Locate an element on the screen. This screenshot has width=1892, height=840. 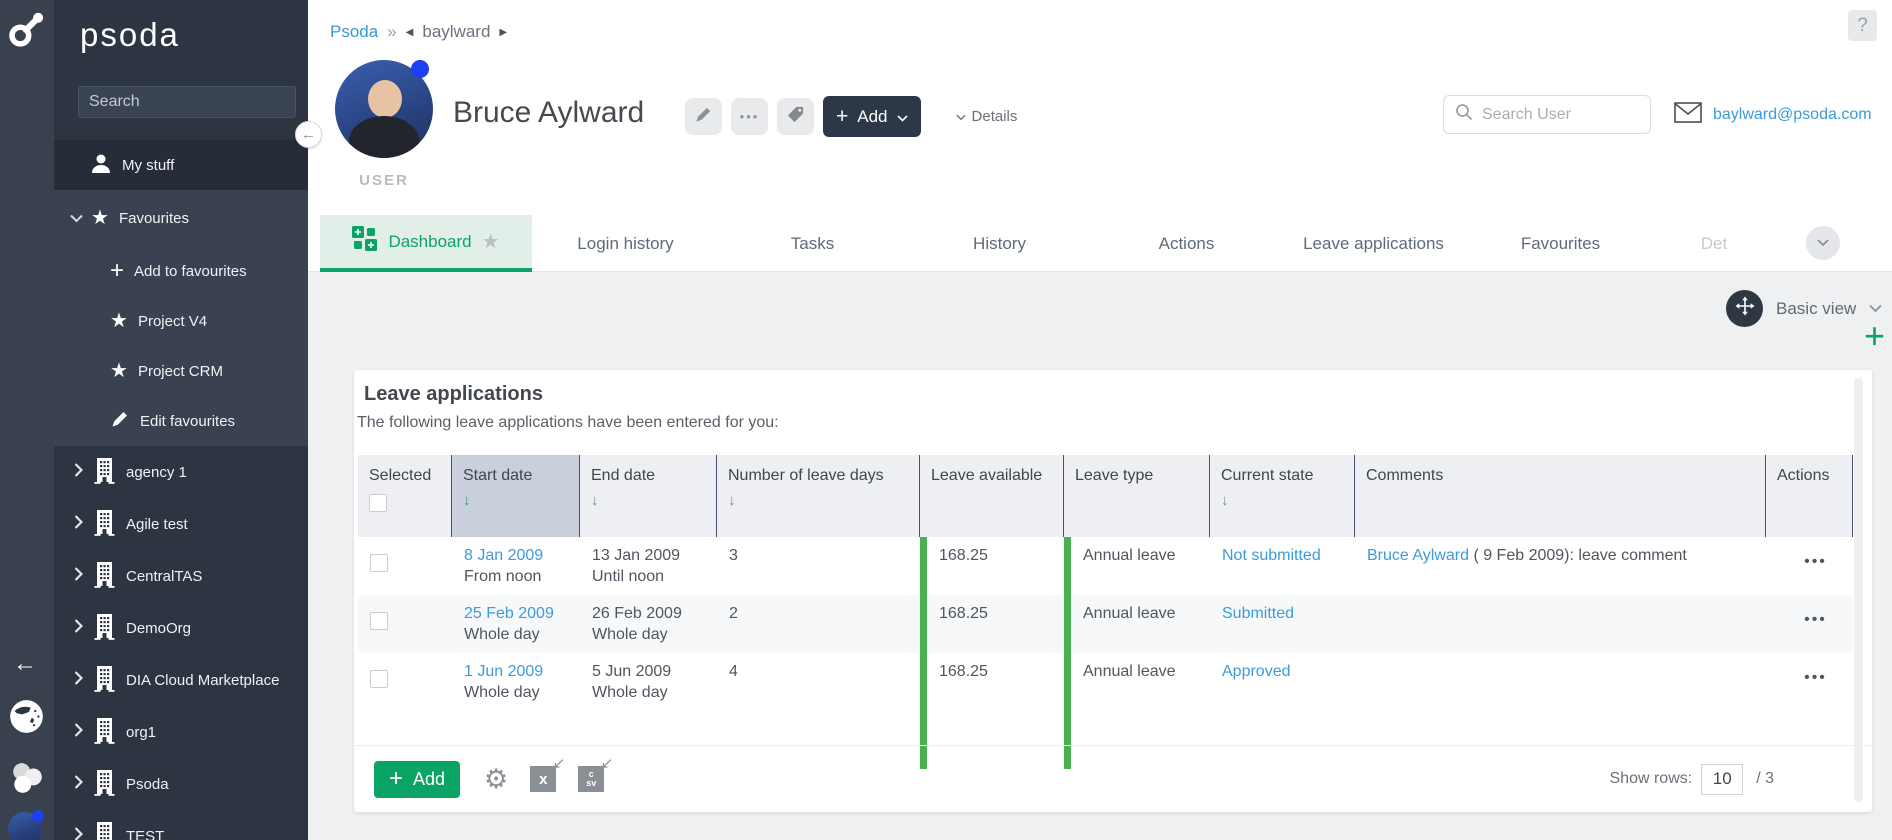
star-icon: ★ is located at coordinates (491, 241).